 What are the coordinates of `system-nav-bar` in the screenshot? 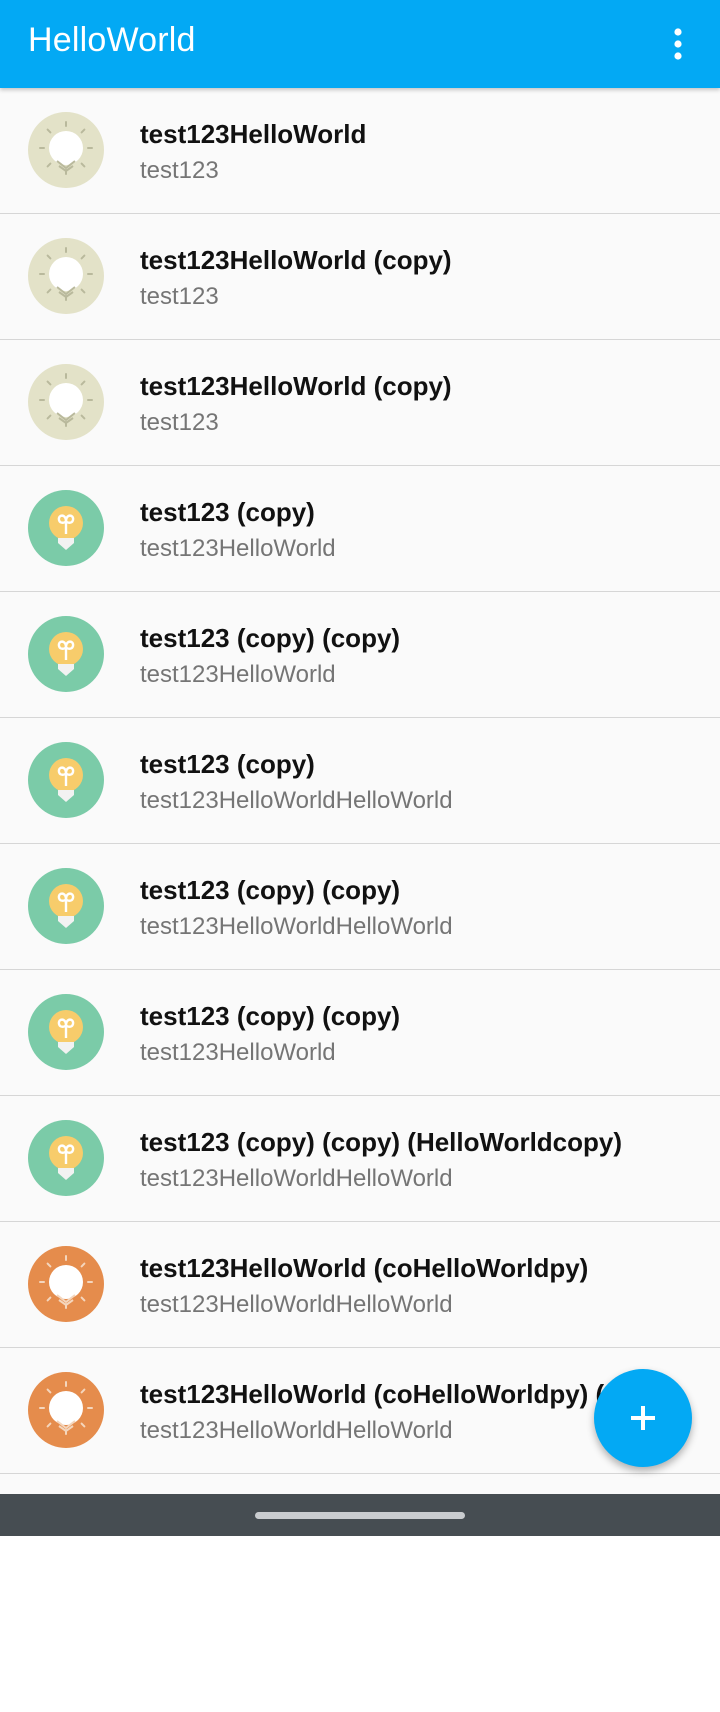 It's located at (360, 1515).